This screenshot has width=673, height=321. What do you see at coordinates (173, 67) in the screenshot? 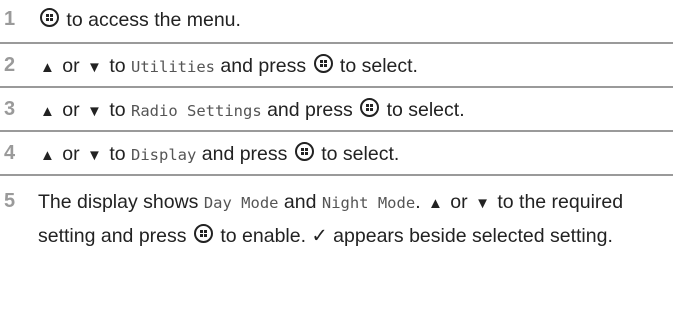
I see `menu-item-name: Utilities` at bounding box center [173, 67].